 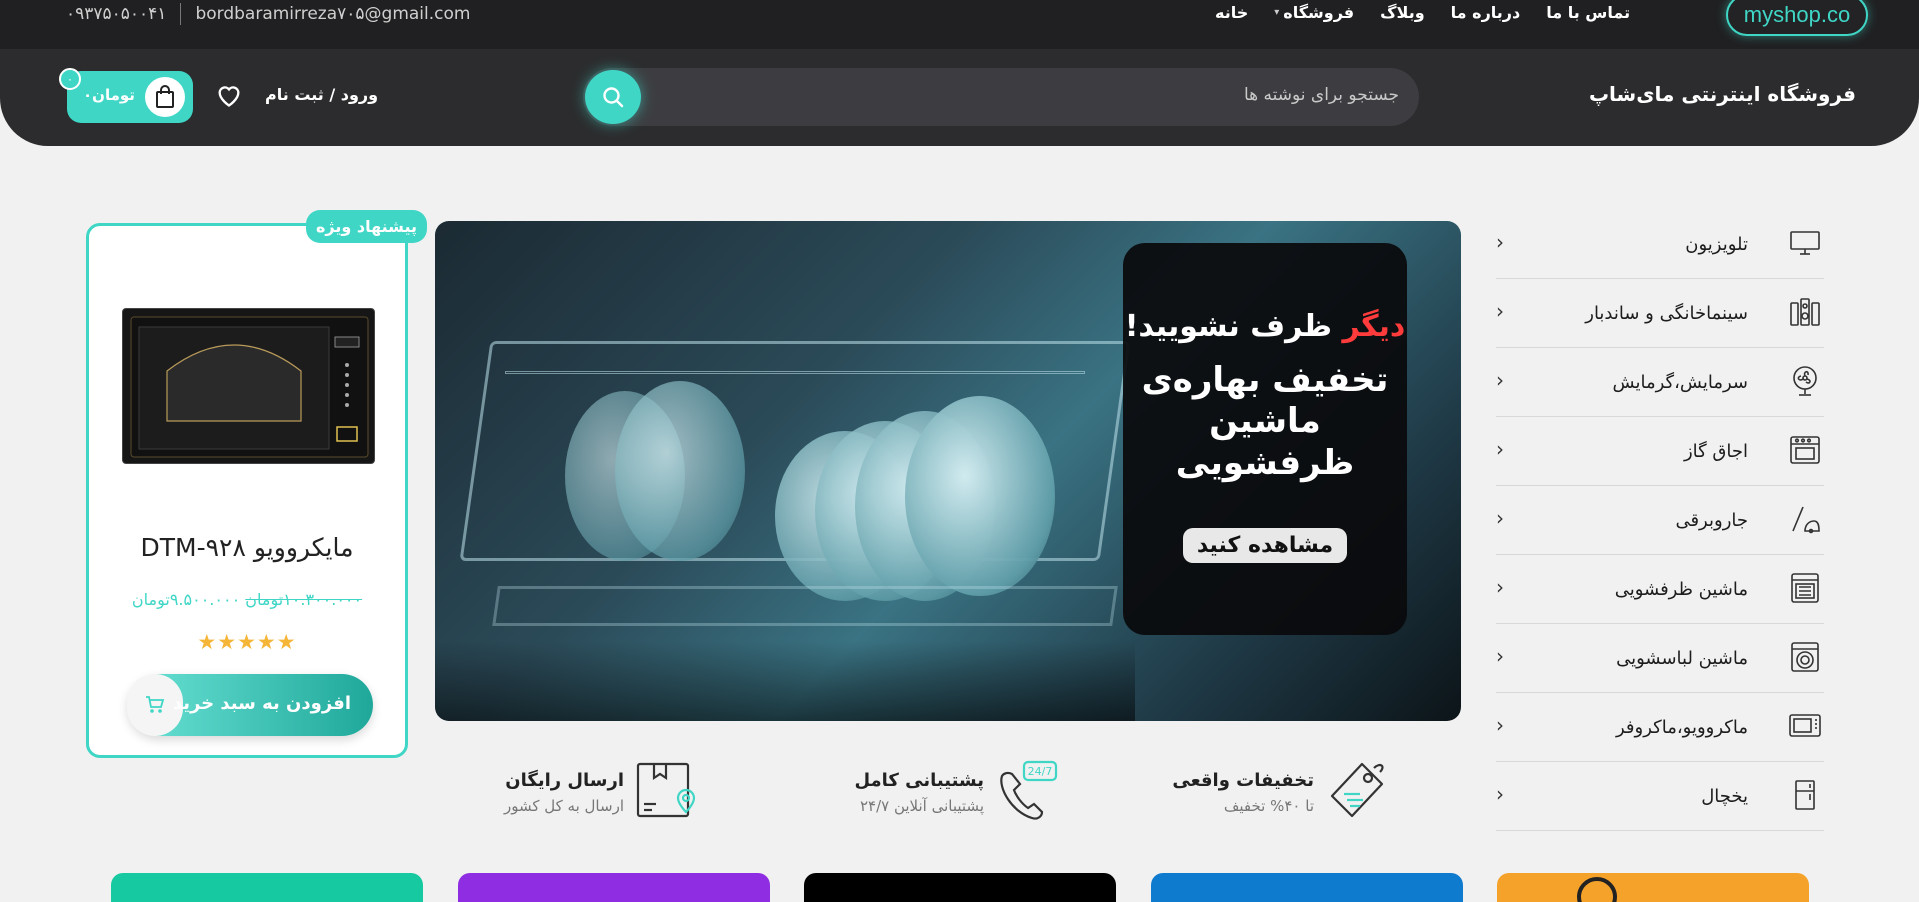 What do you see at coordinates (666, 792) in the screenshot?
I see `delivery-box-icon` at bounding box center [666, 792].